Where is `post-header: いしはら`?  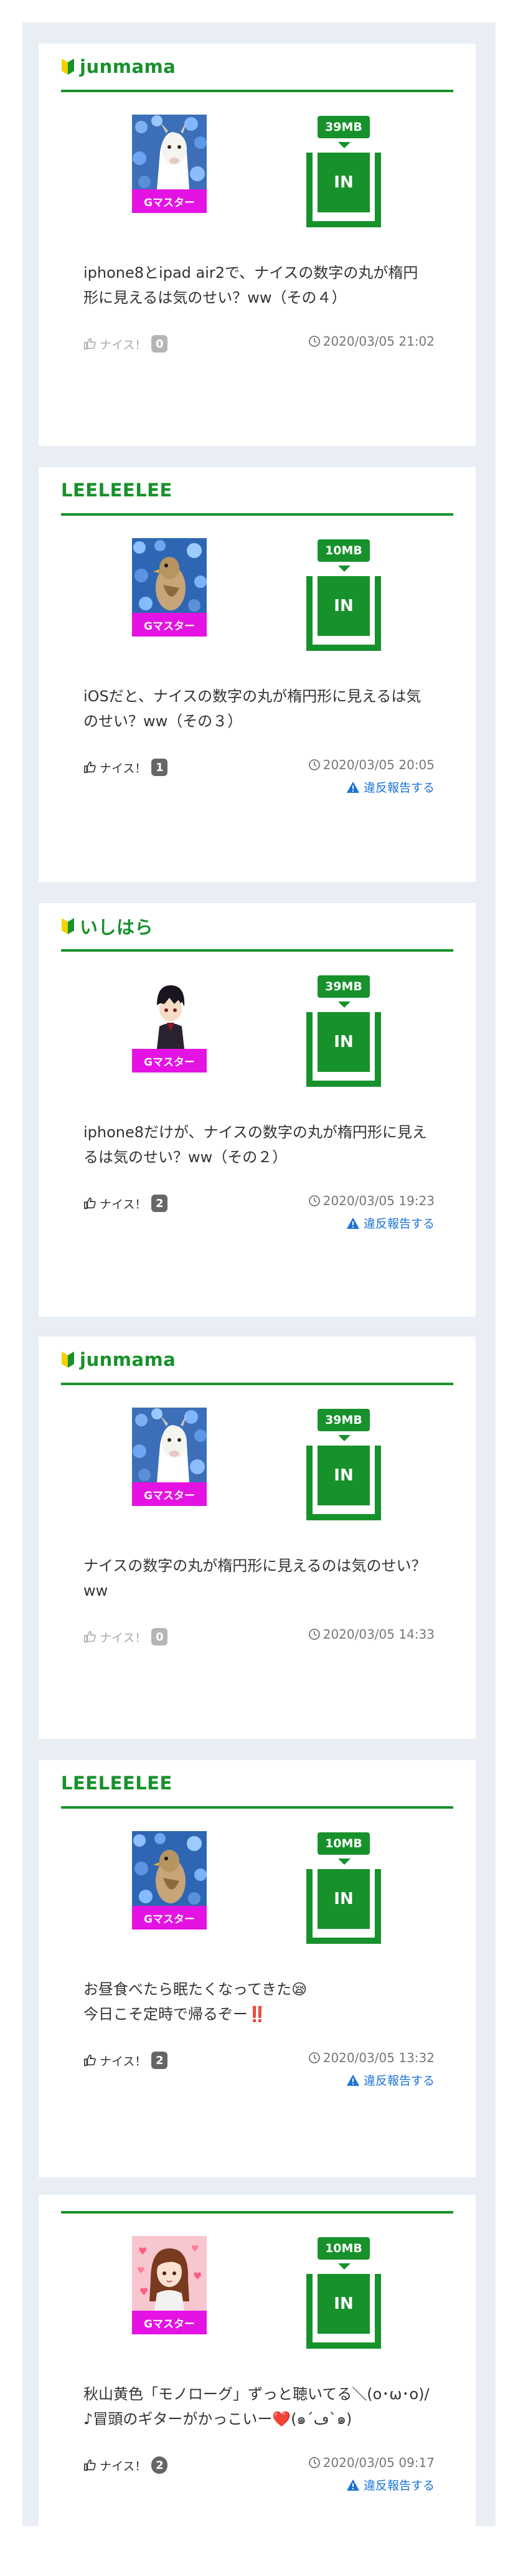
post-header: いしはら is located at coordinates (257, 928).